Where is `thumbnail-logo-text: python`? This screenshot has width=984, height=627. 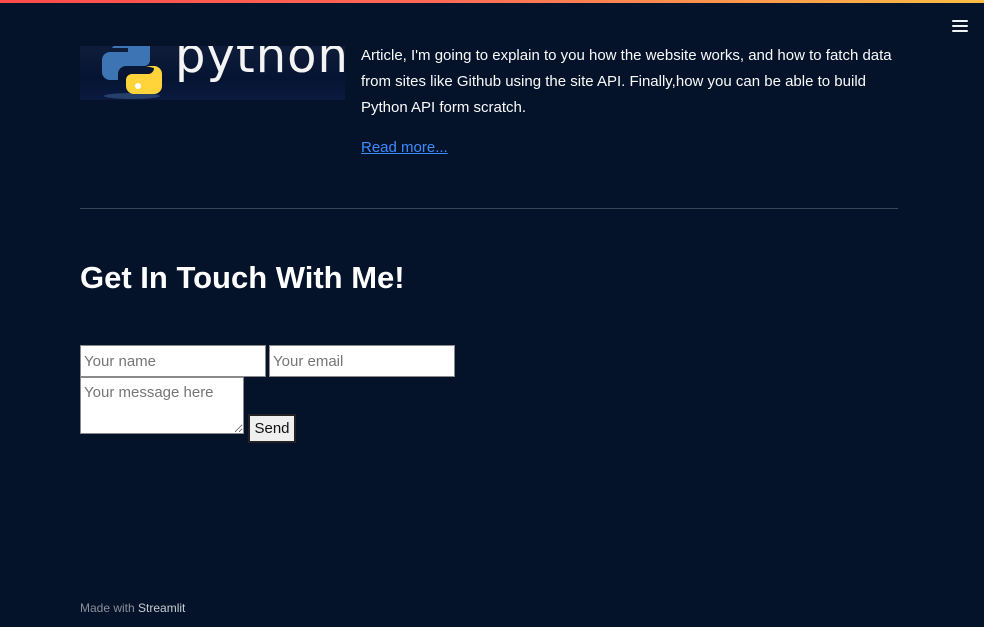
thumbnail-logo-text: python is located at coordinates (260, 65).